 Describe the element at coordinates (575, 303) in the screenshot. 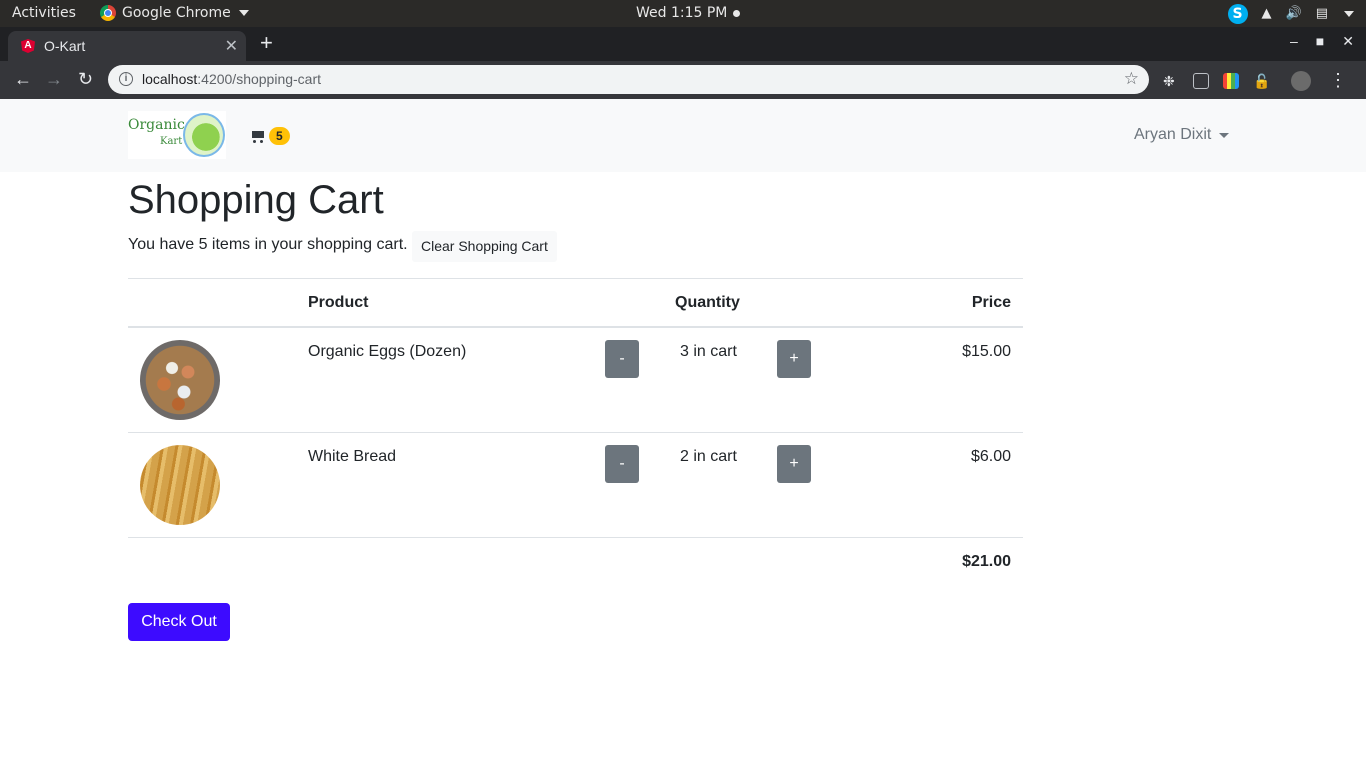

I see `table-header: Product Quantity Price` at that location.